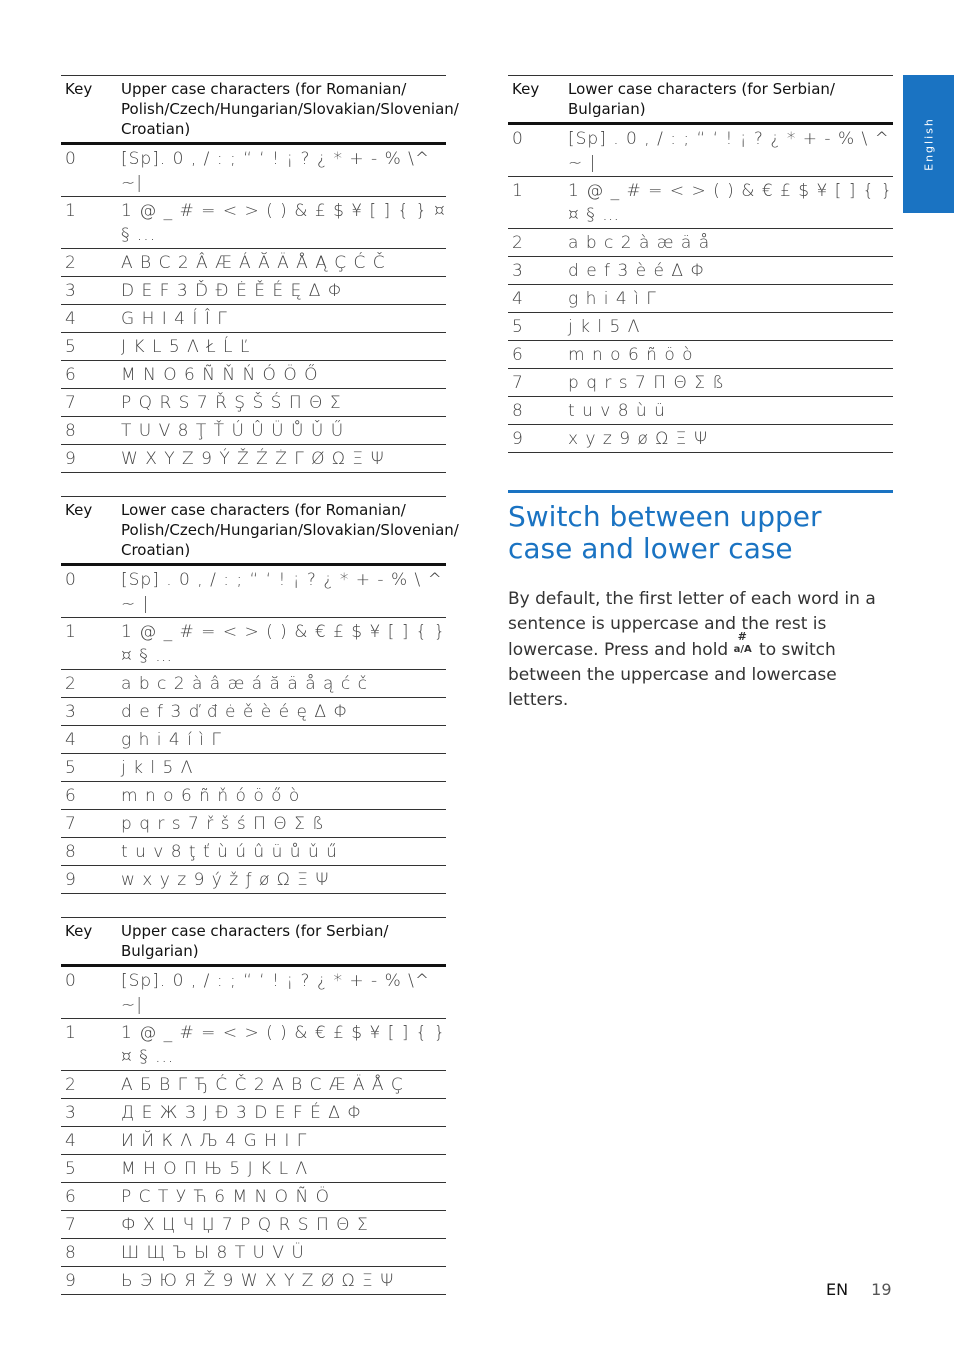 The width and height of the screenshot is (954, 1350). Describe the element at coordinates (253, 879) in the screenshot. I see `table-row: 9w x y z 9 ý ž ƒ ø Ω Ξ Ψ` at that location.